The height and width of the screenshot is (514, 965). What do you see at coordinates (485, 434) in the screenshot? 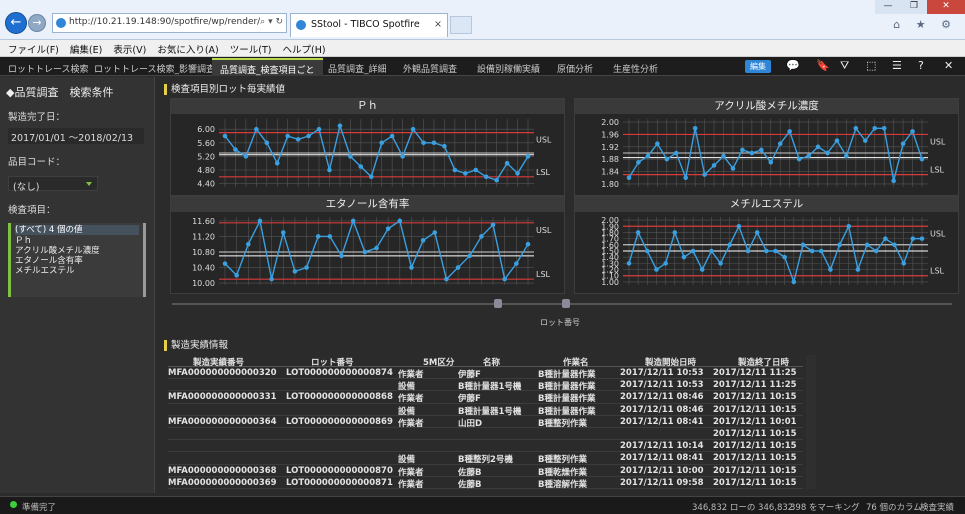
I see `table-row: 2017/12/11 10:15` at bounding box center [485, 434].